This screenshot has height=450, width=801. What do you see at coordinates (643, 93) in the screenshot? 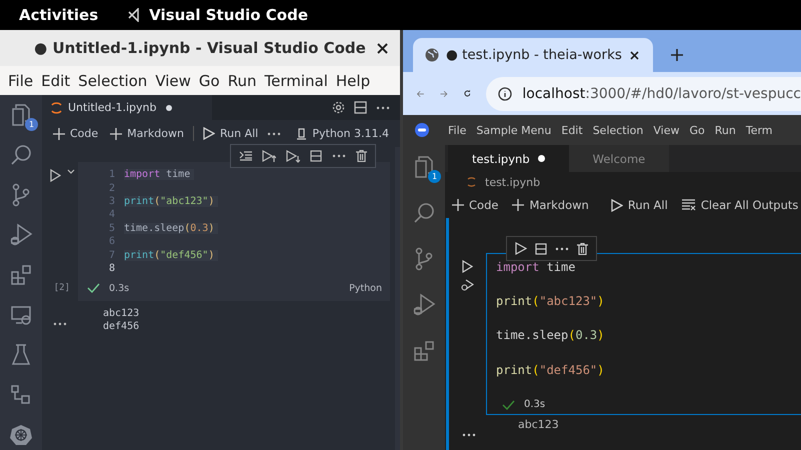
I see `address-field: localhost:3000/#/hd0/lavoro/st-vespucc` at bounding box center [643, 93].